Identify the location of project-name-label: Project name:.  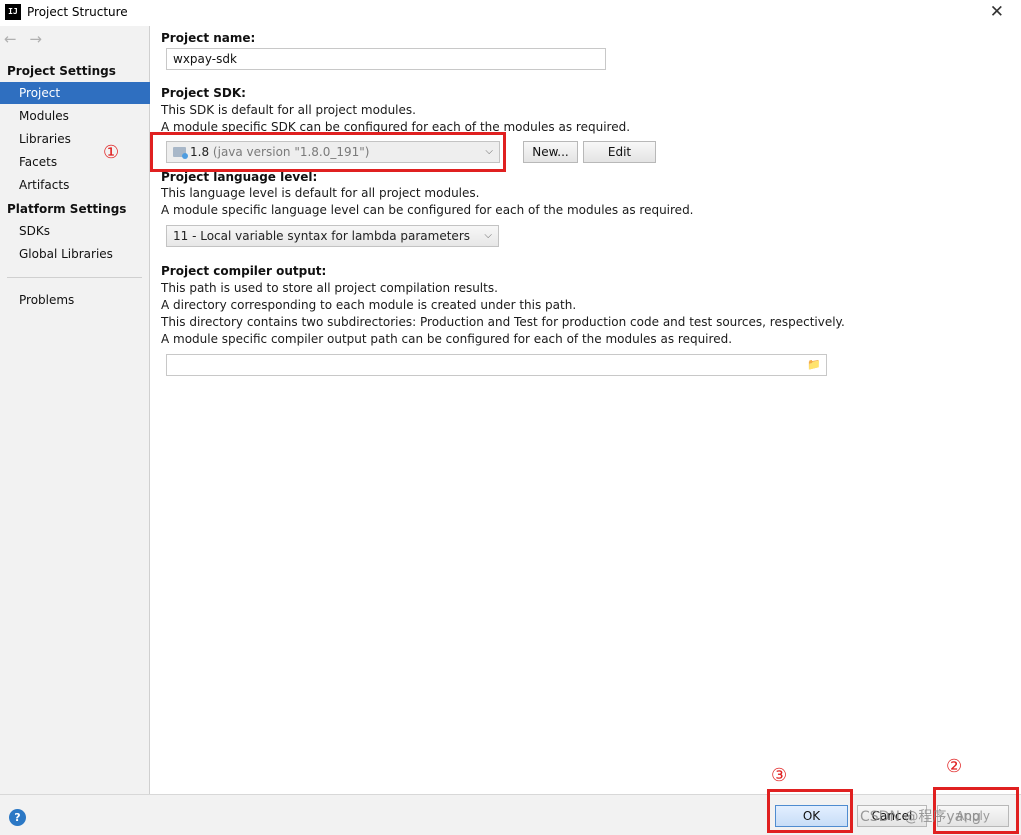
(208, 38).